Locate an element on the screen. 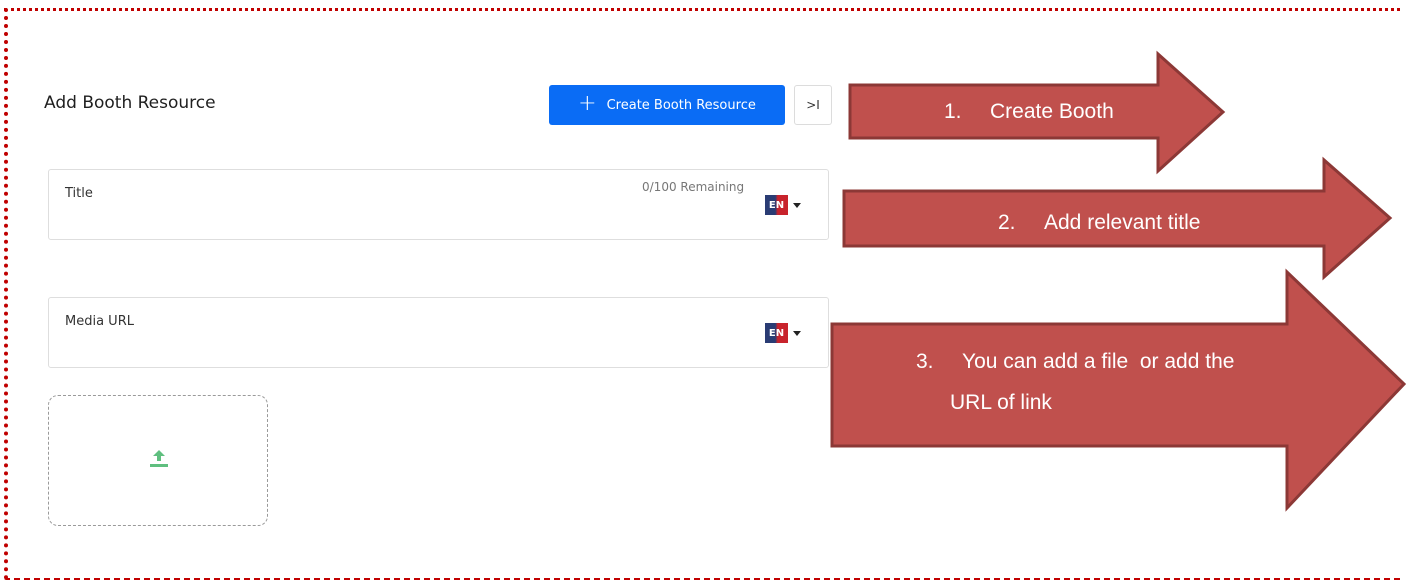 This screenshot has width=1408, height=585. upload-icon is located at coordinates (159, 458).